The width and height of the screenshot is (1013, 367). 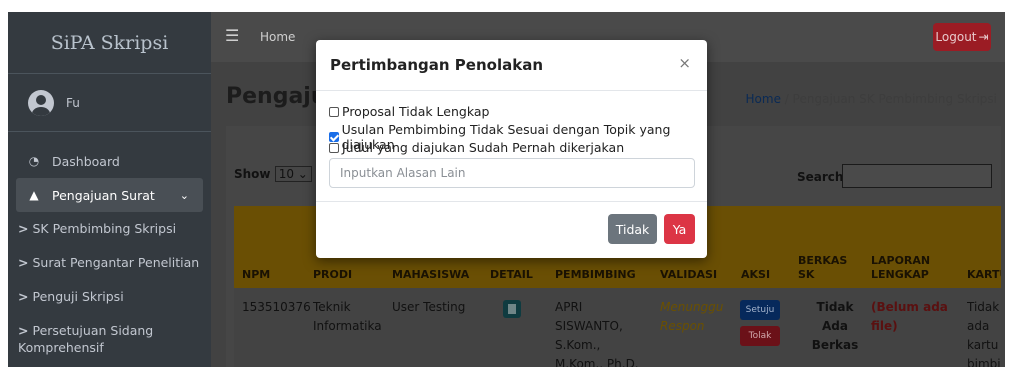 What do you see at coordinates (595, 275) in the screenshot?
I see `column-header-pembimbing: PEMBIMBING` at bounding box center [595, 275].